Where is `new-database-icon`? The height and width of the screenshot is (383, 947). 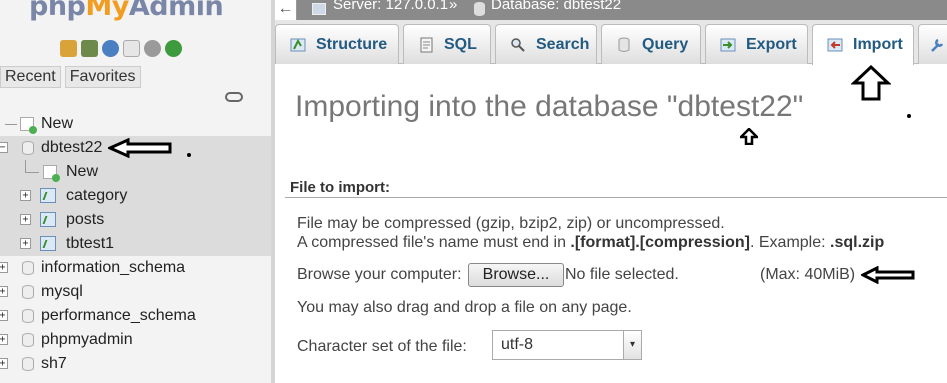
new-database-icon is located at coordinates (28, 125).